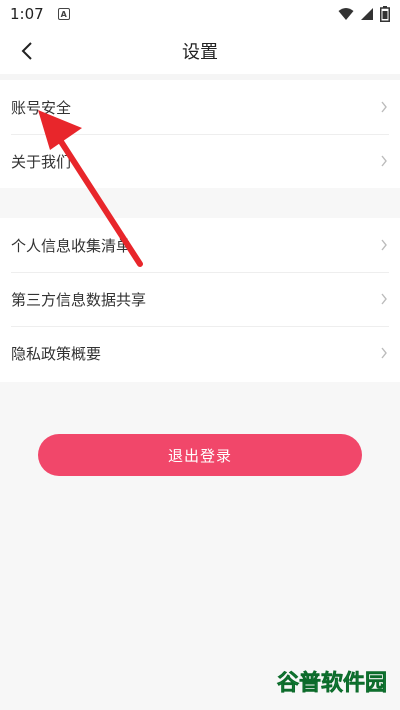  What do you see at coordinates (79, 299) in the screenshot?
I see `settings-item-label: 第三方信息数据共享` at bounding box center [79, 299].